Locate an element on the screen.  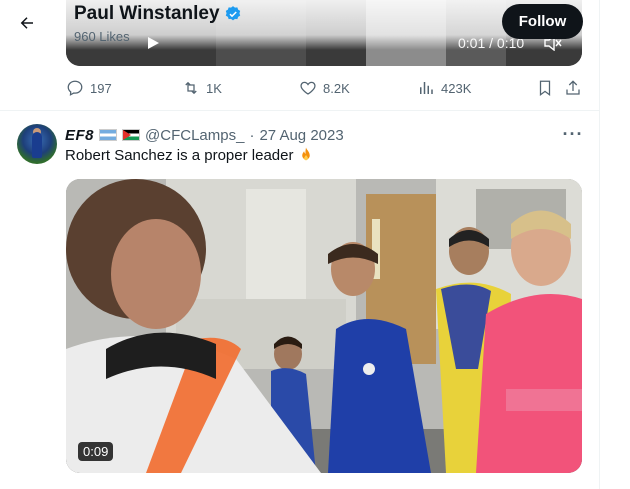
reply-count: 197 is located at coordinates (101, 88).